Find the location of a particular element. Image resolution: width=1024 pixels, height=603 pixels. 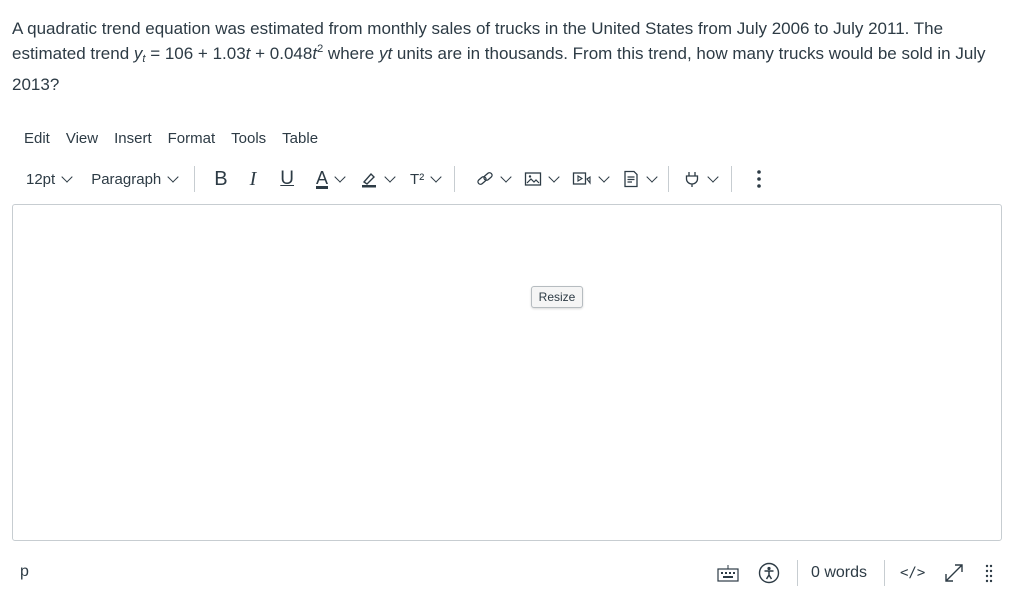

link-button is located at coordinates (494, 179).